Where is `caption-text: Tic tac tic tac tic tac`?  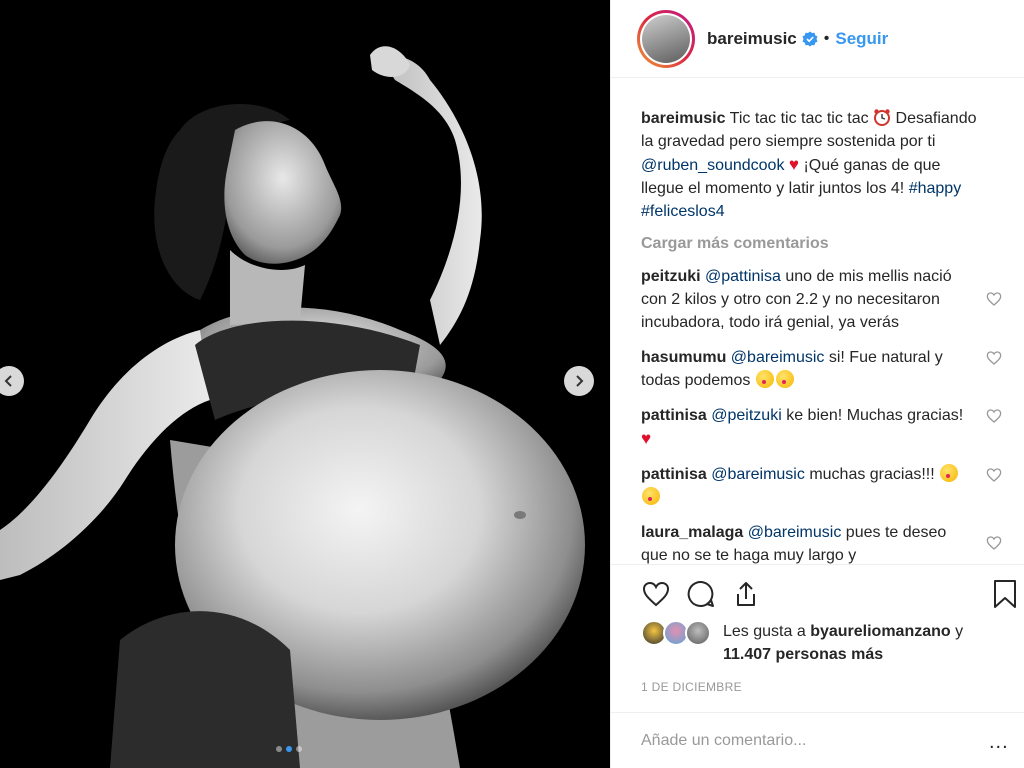 caption-text: Tic tac tic tac tic tac is located at coordinates (799, 118).